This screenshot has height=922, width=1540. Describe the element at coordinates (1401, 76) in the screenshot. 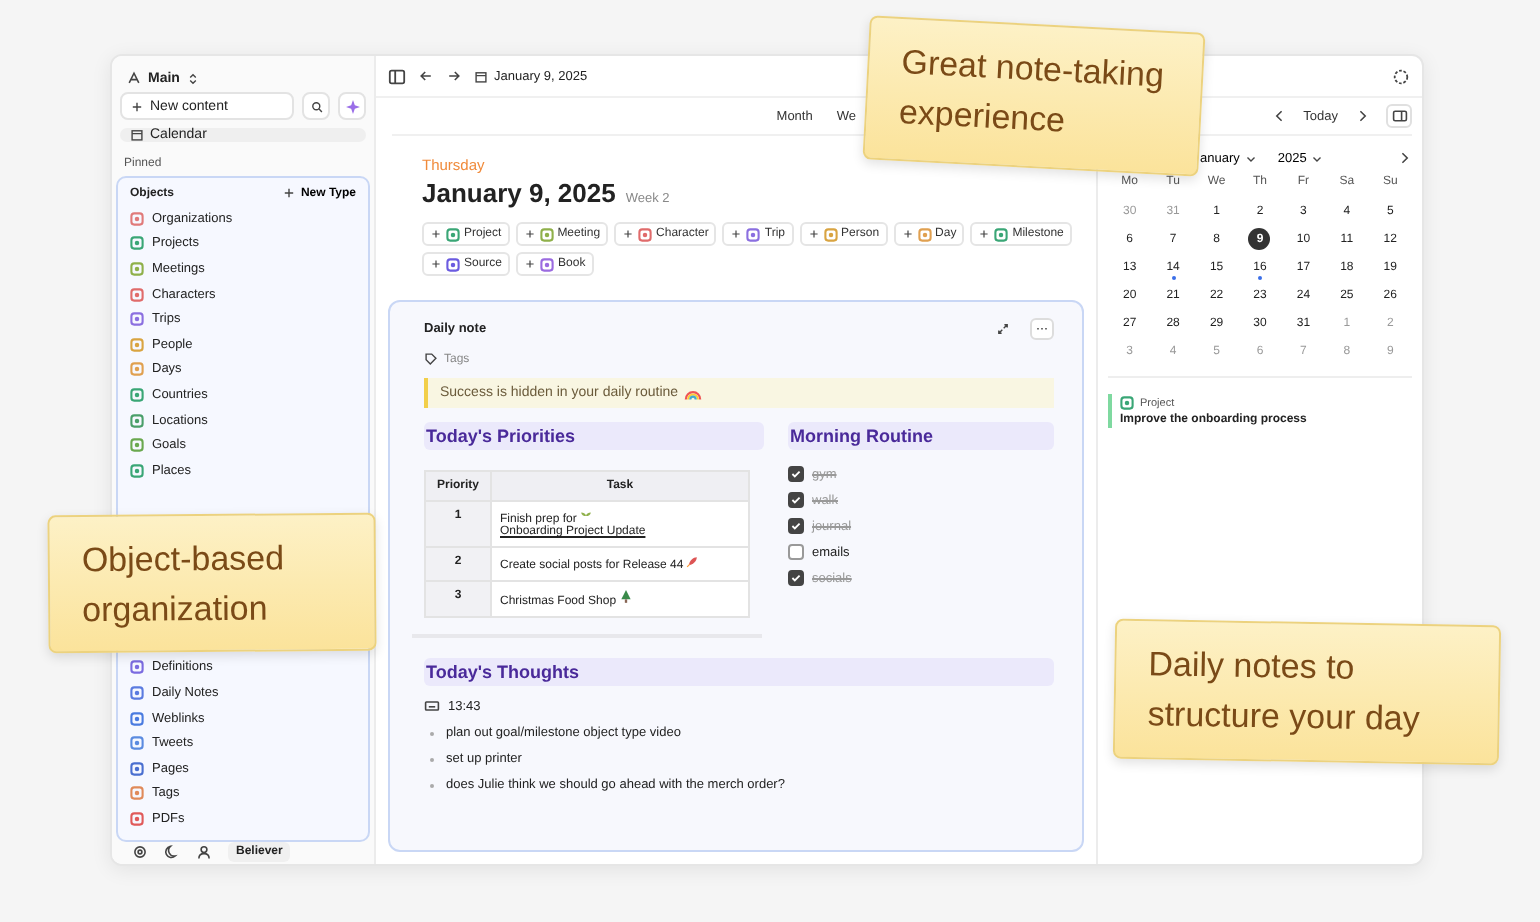

I see `loading-icon` at that location.